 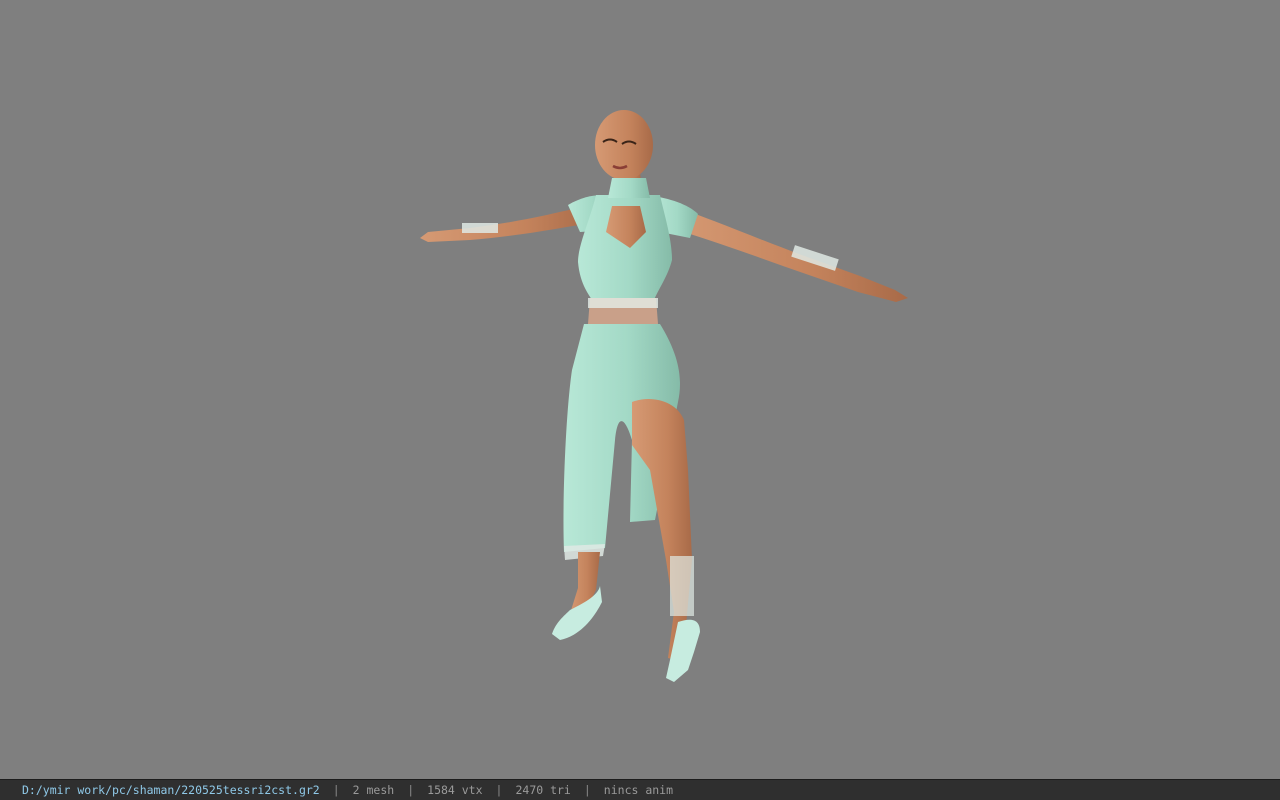 I want to click on model-leg-lace, so click(x=682, y=586).